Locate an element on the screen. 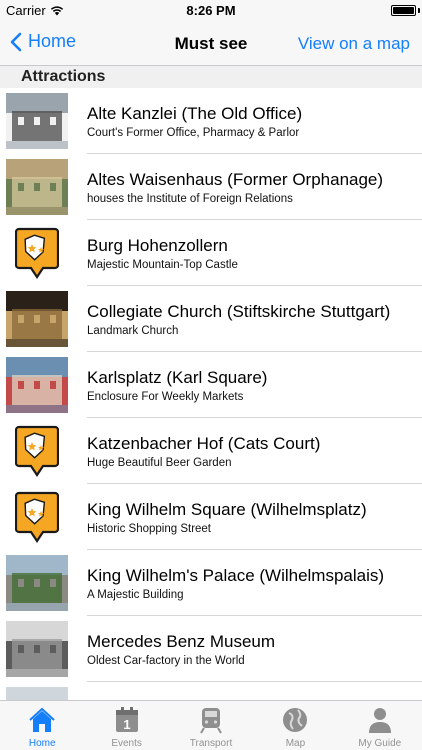 This screenshot has width=422, height=750. list-item-subtitle: Majestic Mountain-Top Castle is located at coordinates (162, 265).